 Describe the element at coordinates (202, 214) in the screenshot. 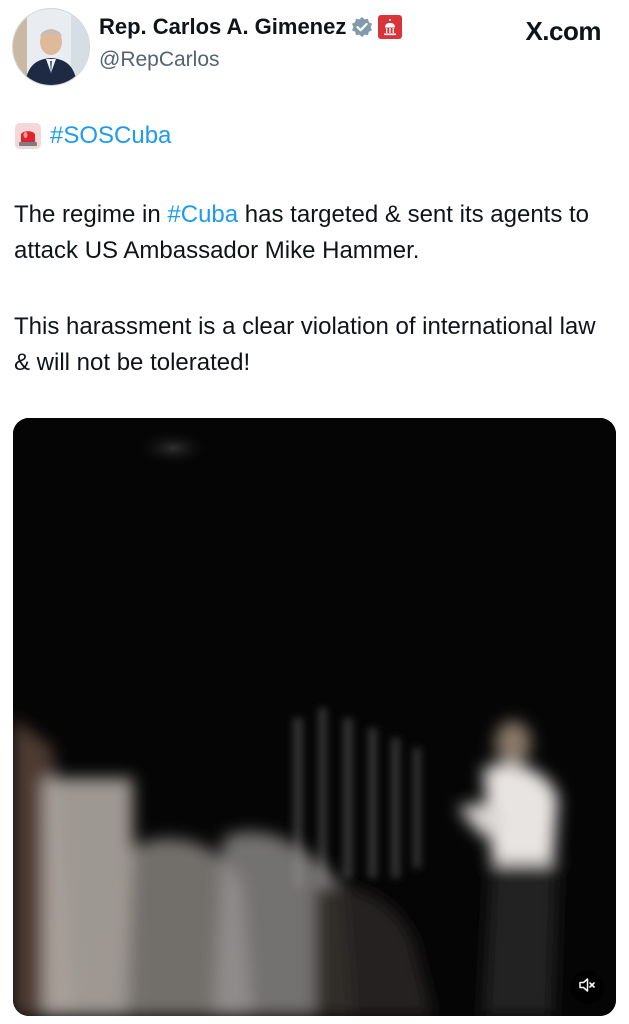

I see `cuba-hashtag-link: #Cuba` at that location.